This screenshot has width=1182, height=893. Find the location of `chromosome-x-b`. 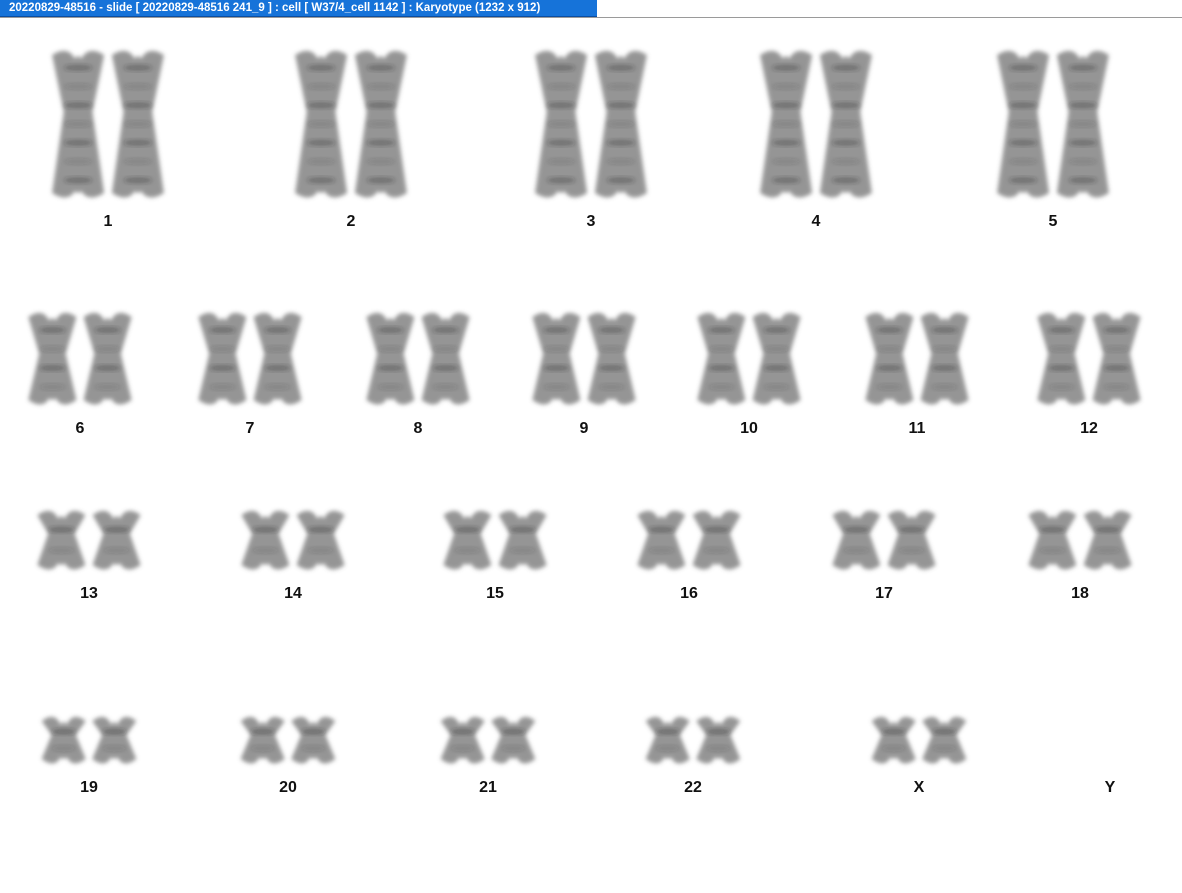

chromosome-x-b is located at coordinates (944, 740).